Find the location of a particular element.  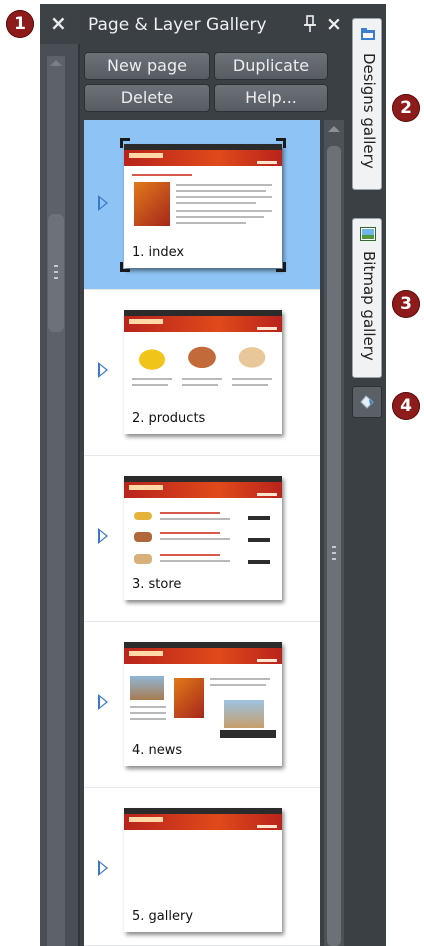

page-thumbnail: 5. gallery is located at coordinates (203, 870).